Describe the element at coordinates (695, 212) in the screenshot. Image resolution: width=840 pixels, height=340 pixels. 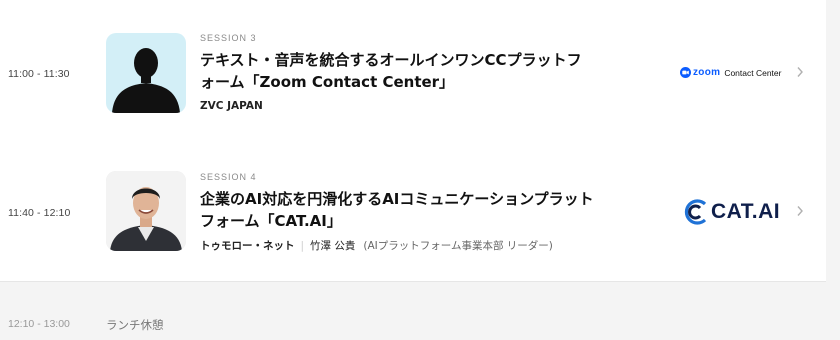
I see `cat-ai-logo-icon` at that location.